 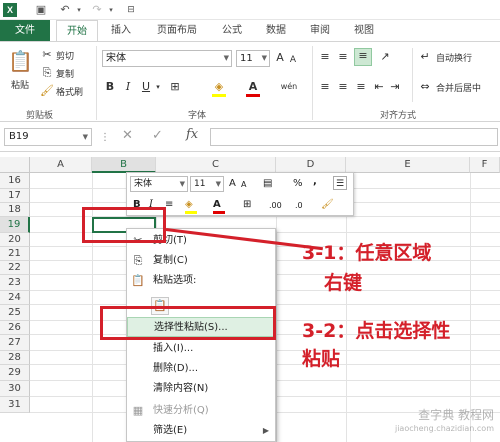 I want to click on fill-color-icon: ◈, so click(x=219, y=87).